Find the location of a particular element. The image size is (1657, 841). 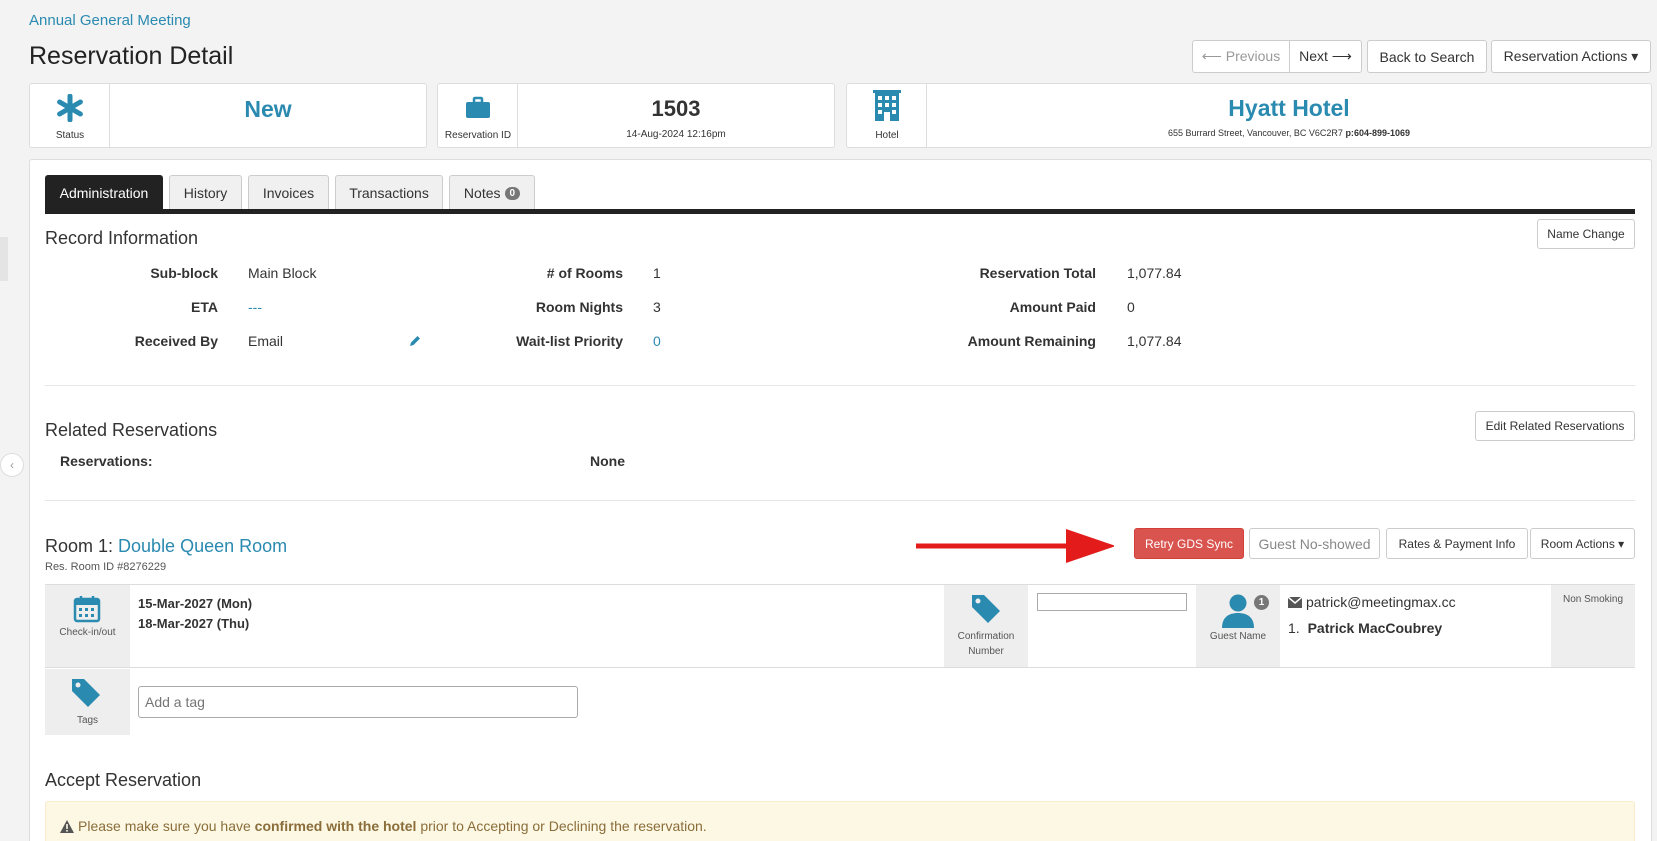

room-prefix: Room 1: is located at coordinates (82, 546).